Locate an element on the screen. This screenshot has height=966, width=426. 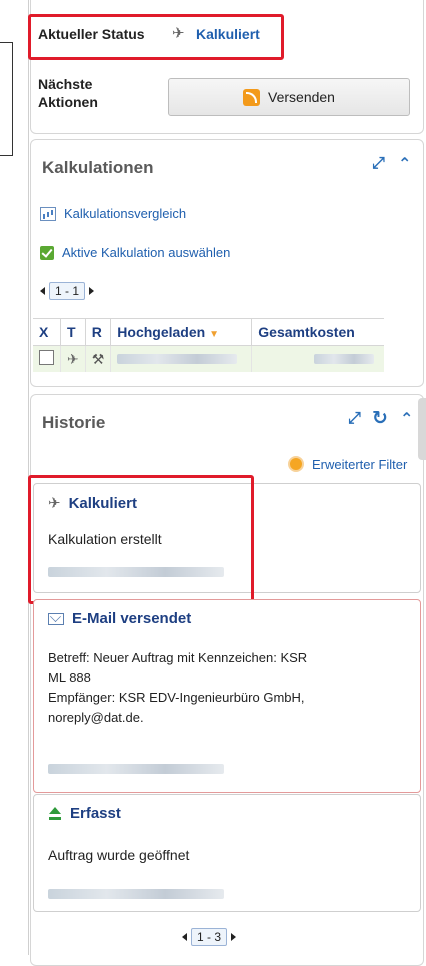
col-t: T is located at coordinates (73, 332).